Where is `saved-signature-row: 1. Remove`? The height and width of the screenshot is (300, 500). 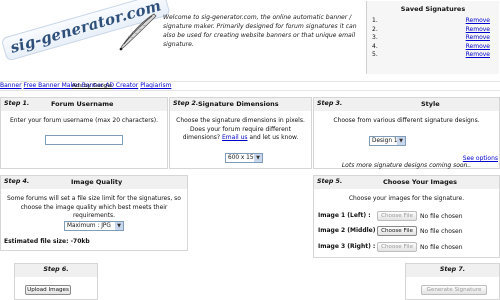
saved-signature-row: 1. Remove is located at coordinates (433, 21).